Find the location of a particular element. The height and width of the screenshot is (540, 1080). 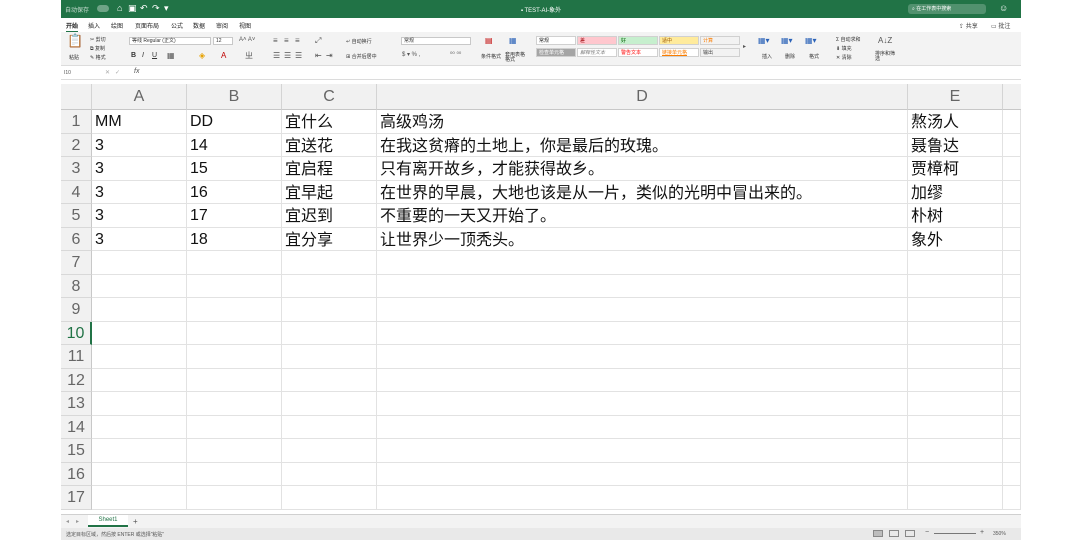

column-header: C is located at coordinates (329, 97).